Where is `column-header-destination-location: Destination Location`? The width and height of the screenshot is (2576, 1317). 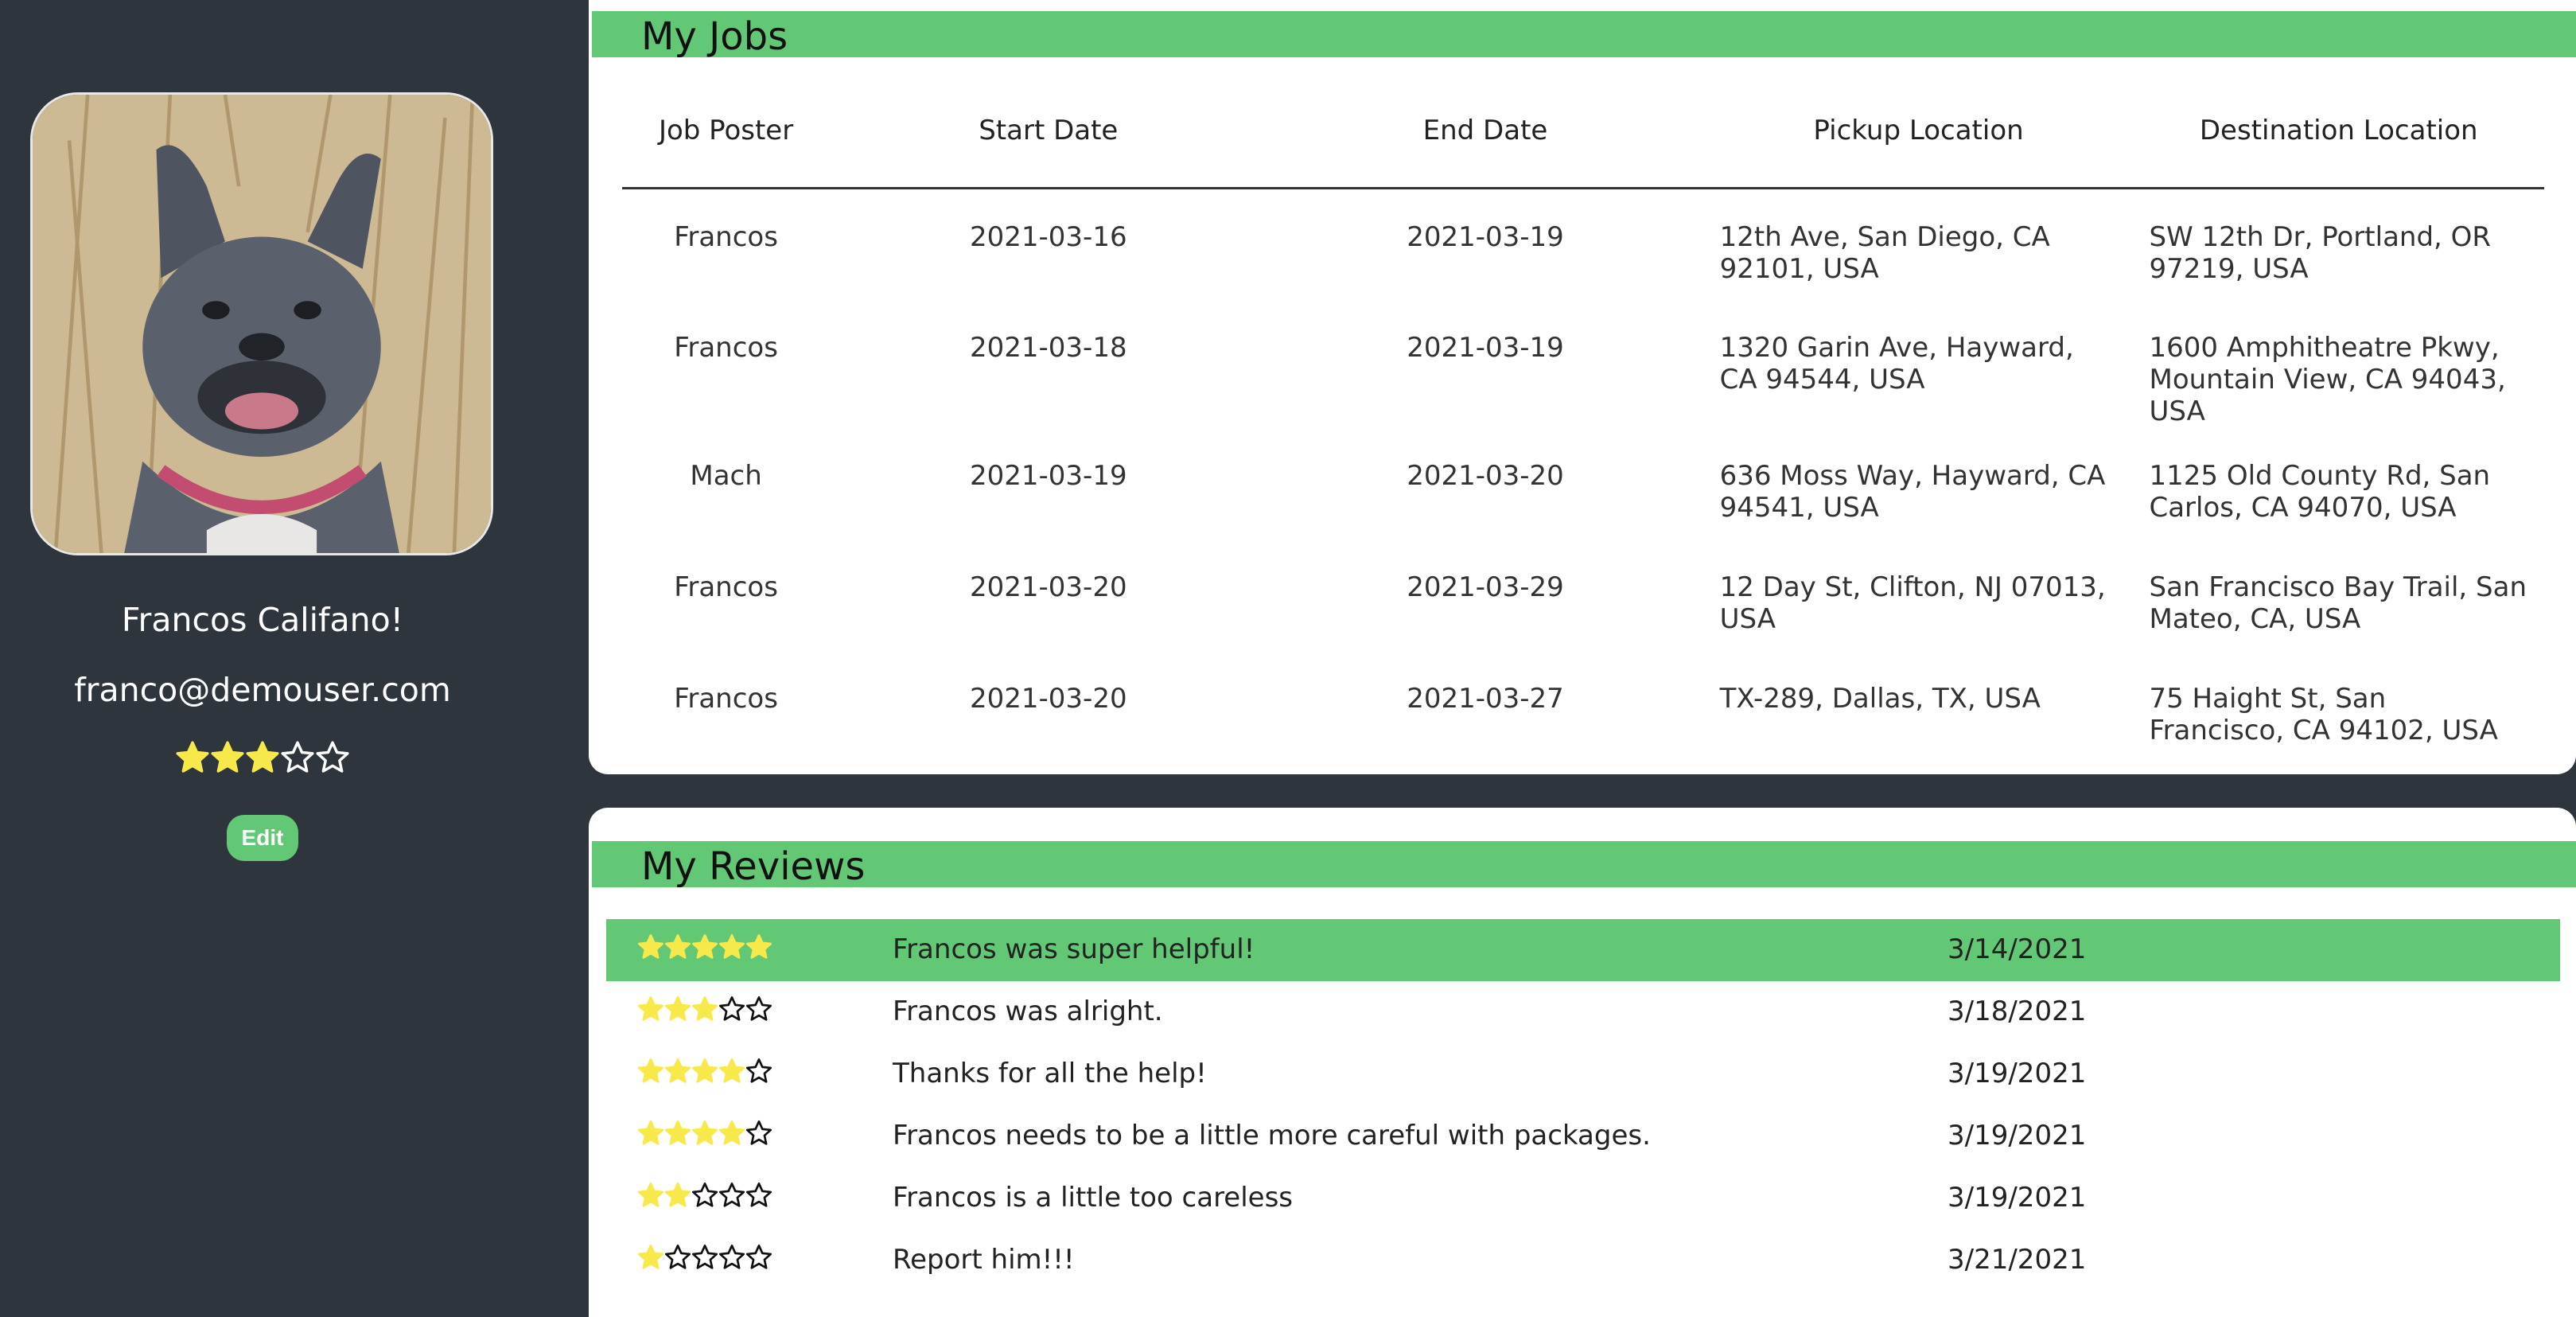
column-header-destination-location: Destination Location is located at coordinates (2339, 144).